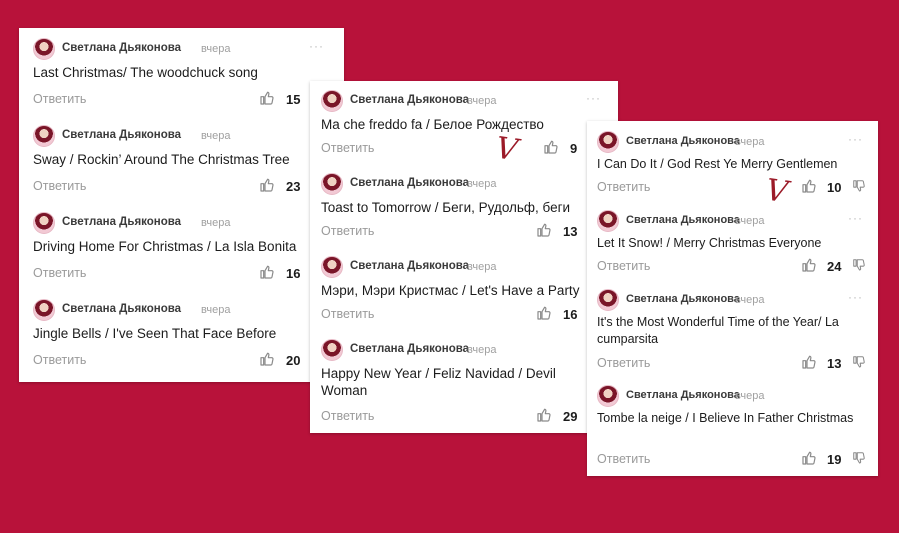 The height and width of the screenshot is (533, 899). I want to click on comment-header: Светлана Дьяконова вчера, so click(737, 397).